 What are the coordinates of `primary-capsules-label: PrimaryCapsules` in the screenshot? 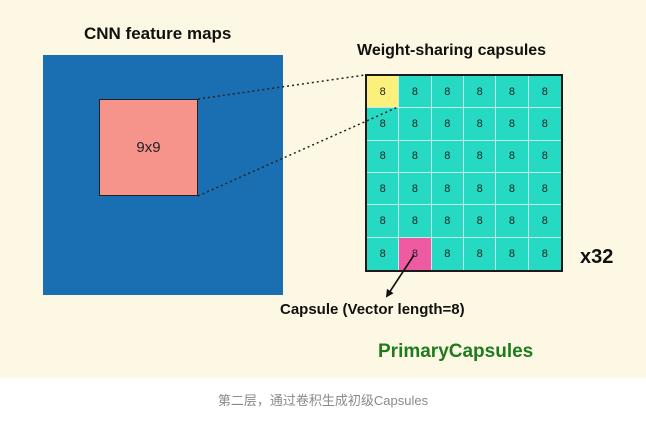 It's located at (456, 351).